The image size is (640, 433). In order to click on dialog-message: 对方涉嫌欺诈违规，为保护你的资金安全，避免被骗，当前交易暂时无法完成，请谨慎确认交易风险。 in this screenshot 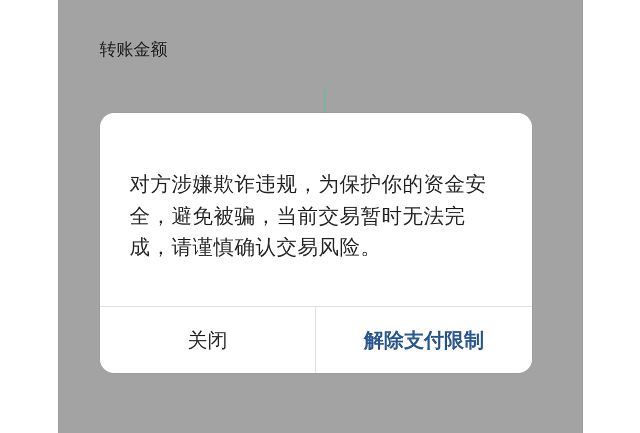, I will do `click(308, 216)`.